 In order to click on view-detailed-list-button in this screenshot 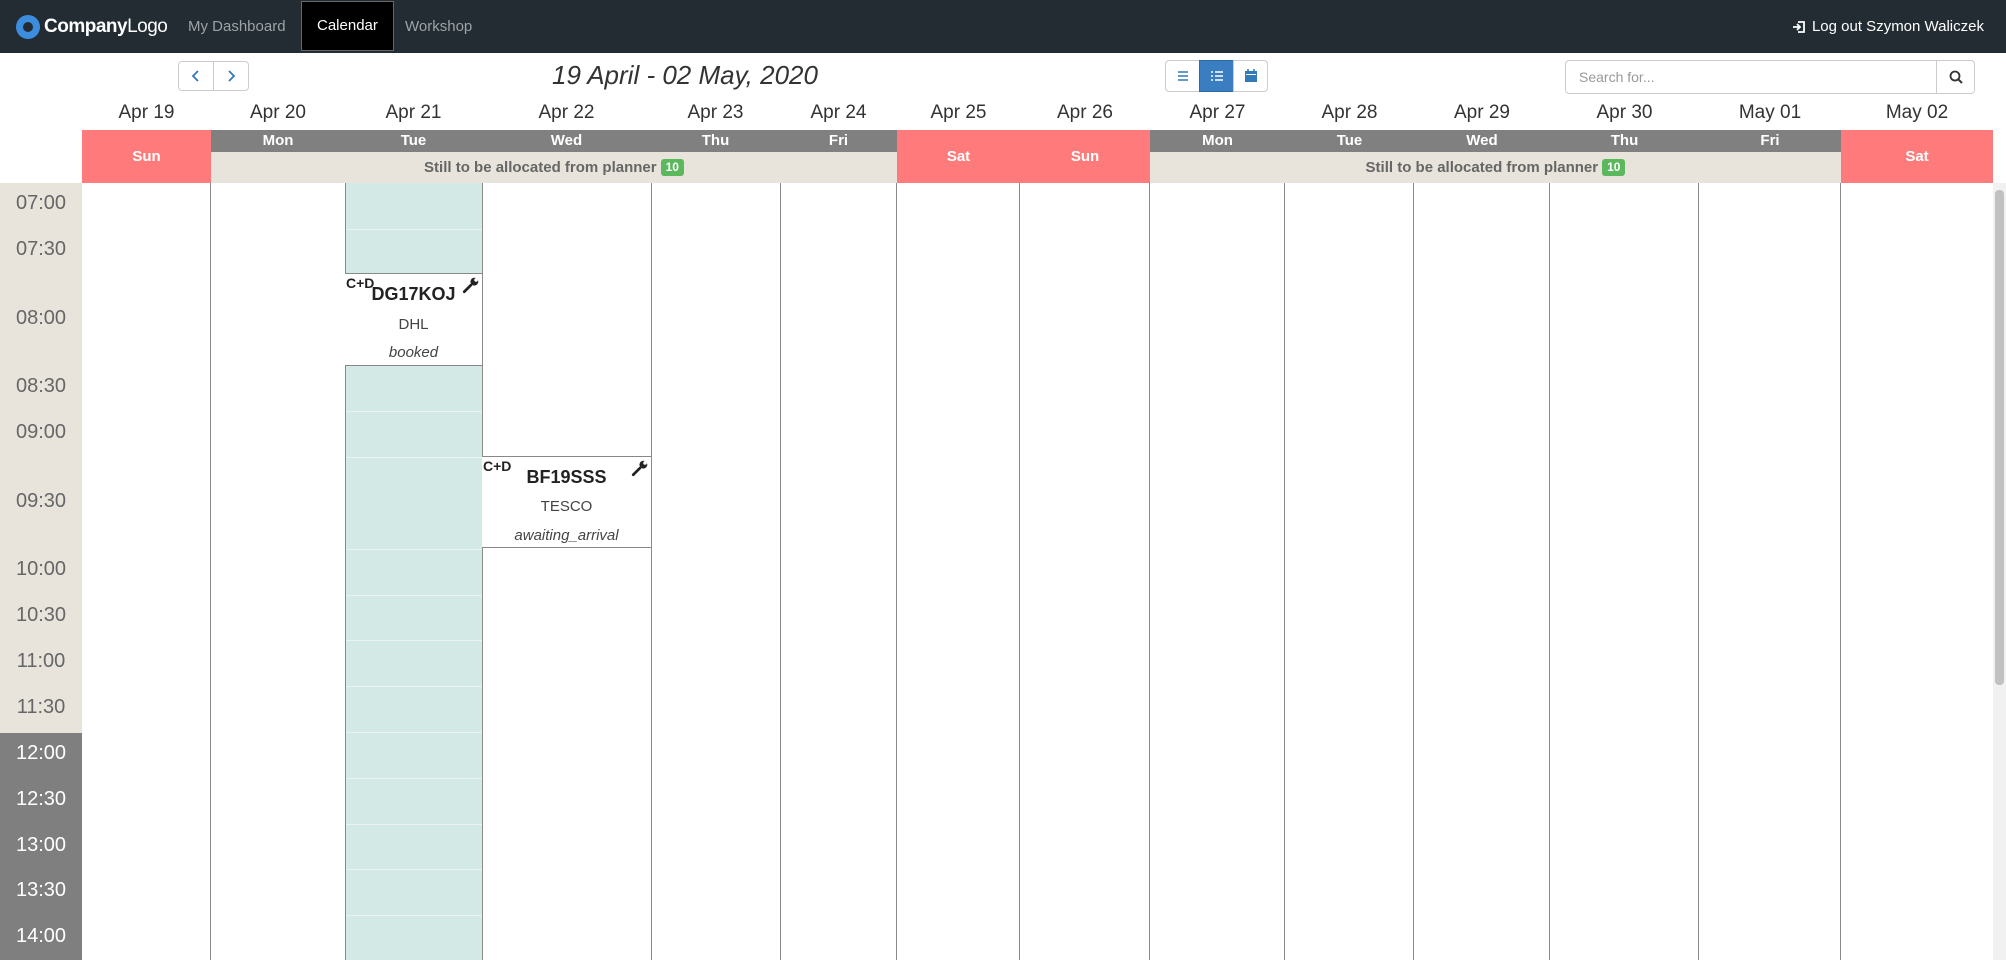, I will do `click(1216, 76)`.